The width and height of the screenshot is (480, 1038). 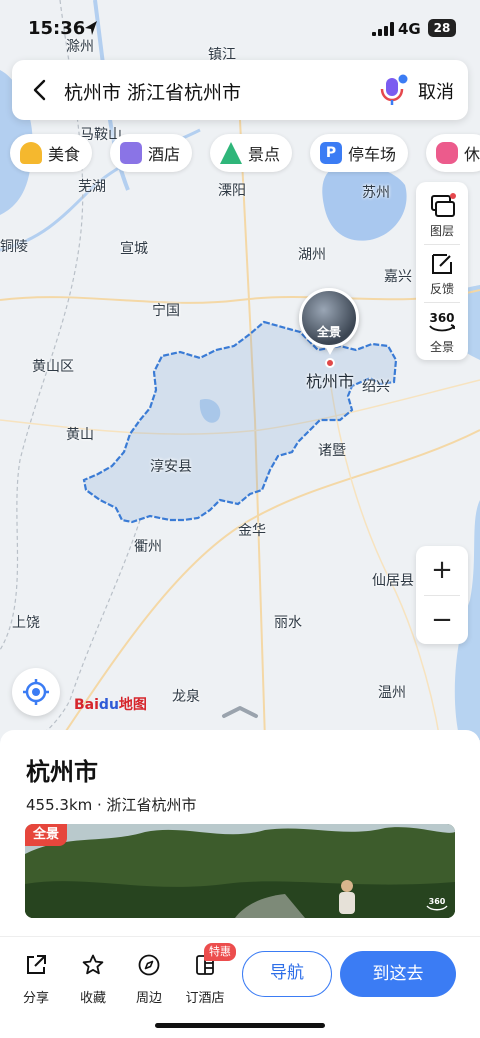 What do you see at coordinates (441, 289) in the screenshot?
I see `feedback-label: 反馈` at bounding box center [441, 289].